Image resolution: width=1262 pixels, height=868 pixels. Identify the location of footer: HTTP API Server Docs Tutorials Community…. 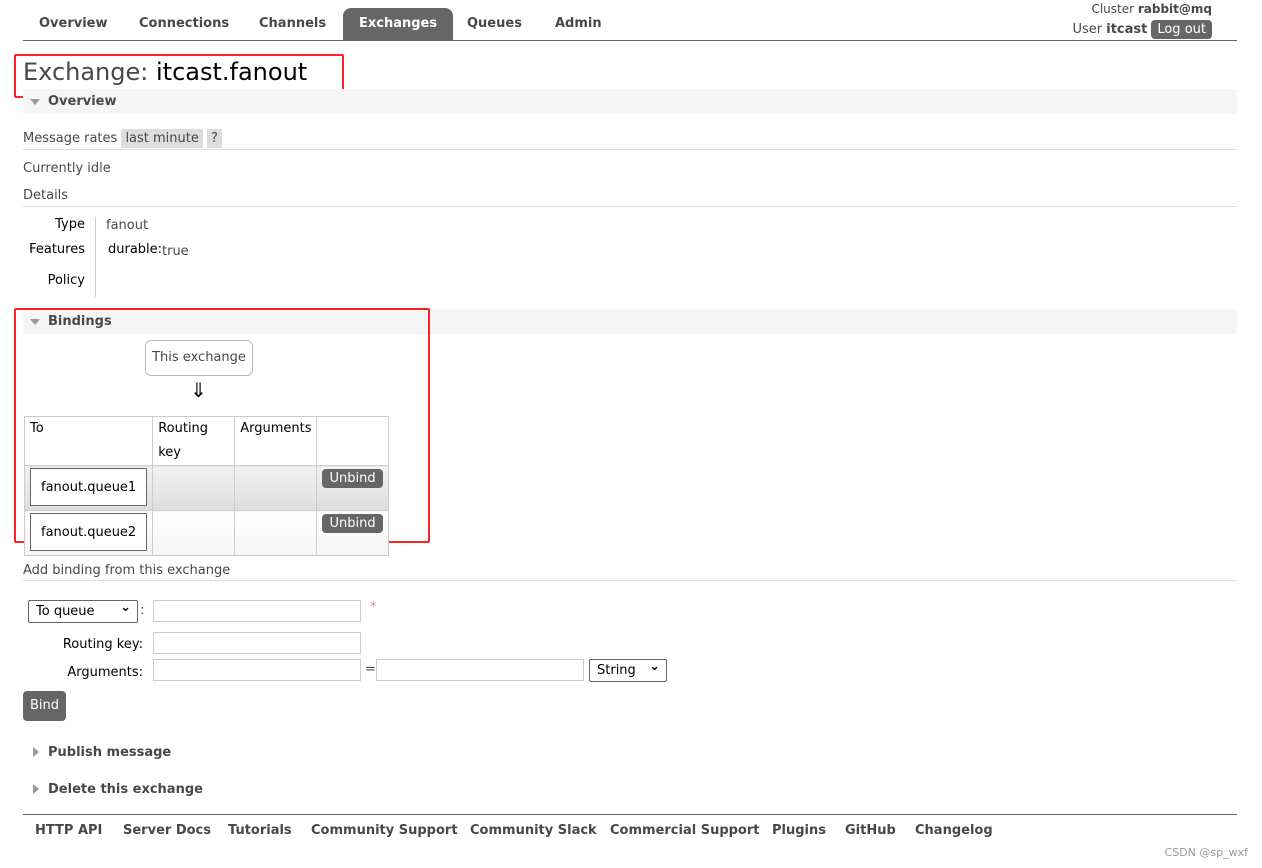
(630, 834).